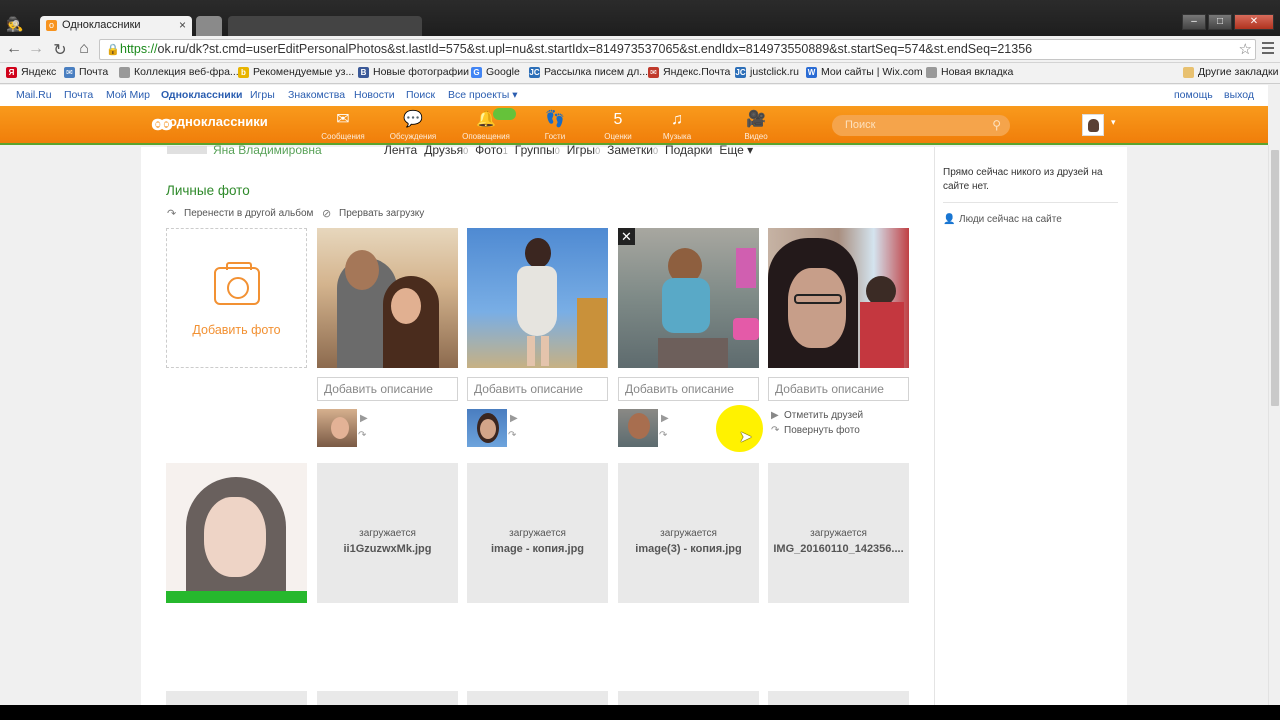  Describe the element at coordinates (1220, 22) in the screenshot. I see `maximize-button: □` at that location.